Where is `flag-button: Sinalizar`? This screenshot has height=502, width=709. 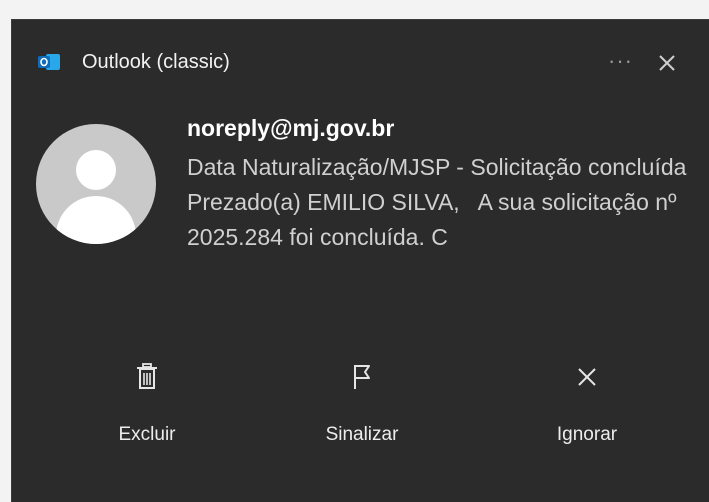
flag-button: Sinalizar is located at coordinates (362, 410).